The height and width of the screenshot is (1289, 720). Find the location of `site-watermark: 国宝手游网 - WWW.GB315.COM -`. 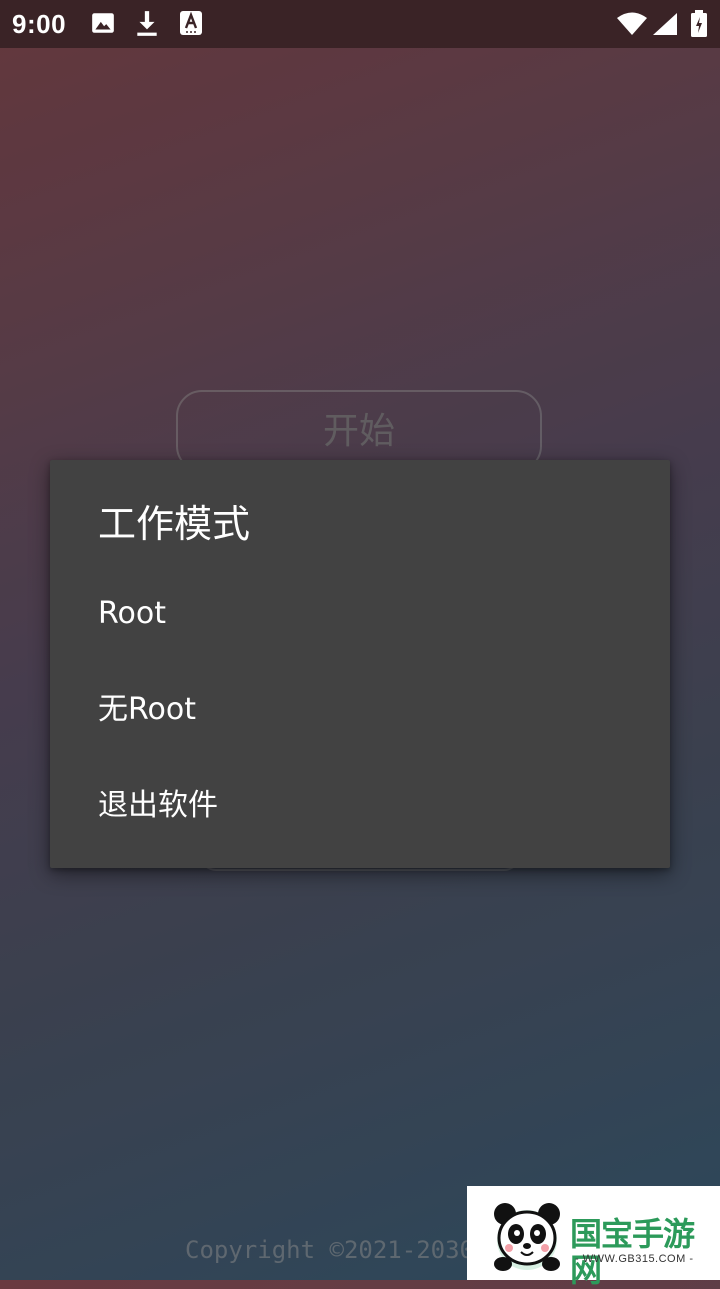

site-watermark: 国宝手游网 - WWW.GB315.COM - is located at coordinates (593, 1237).